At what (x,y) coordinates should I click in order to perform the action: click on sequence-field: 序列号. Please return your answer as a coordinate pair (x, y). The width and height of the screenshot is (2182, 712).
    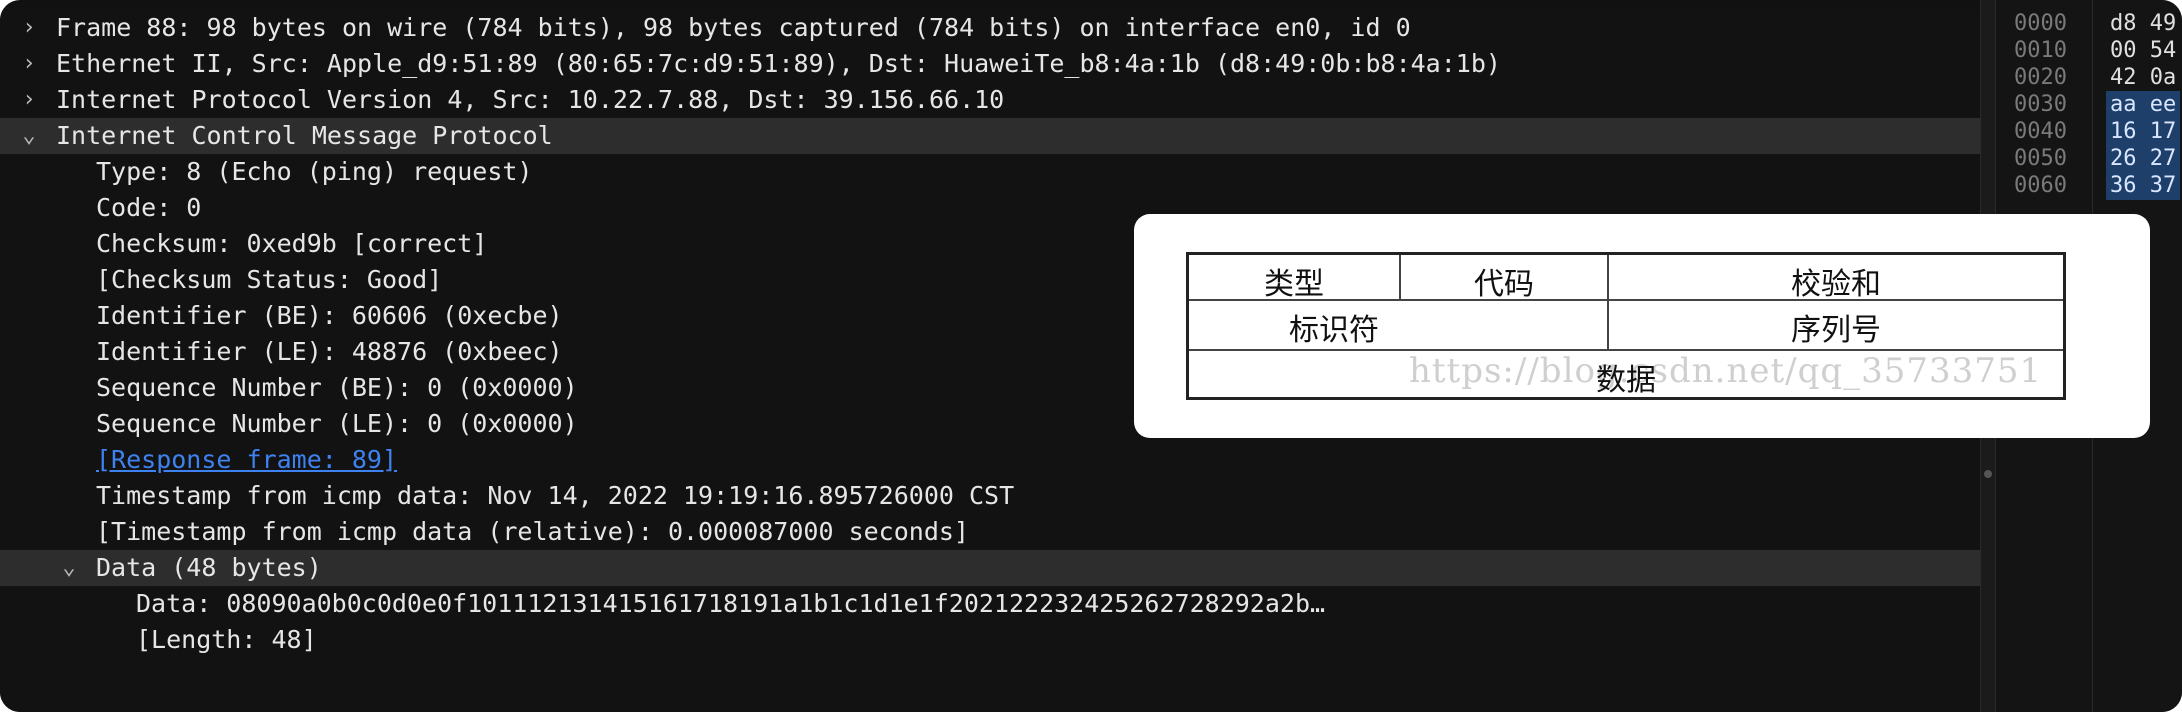
    Looking at the image, I should click on (1836, 330).